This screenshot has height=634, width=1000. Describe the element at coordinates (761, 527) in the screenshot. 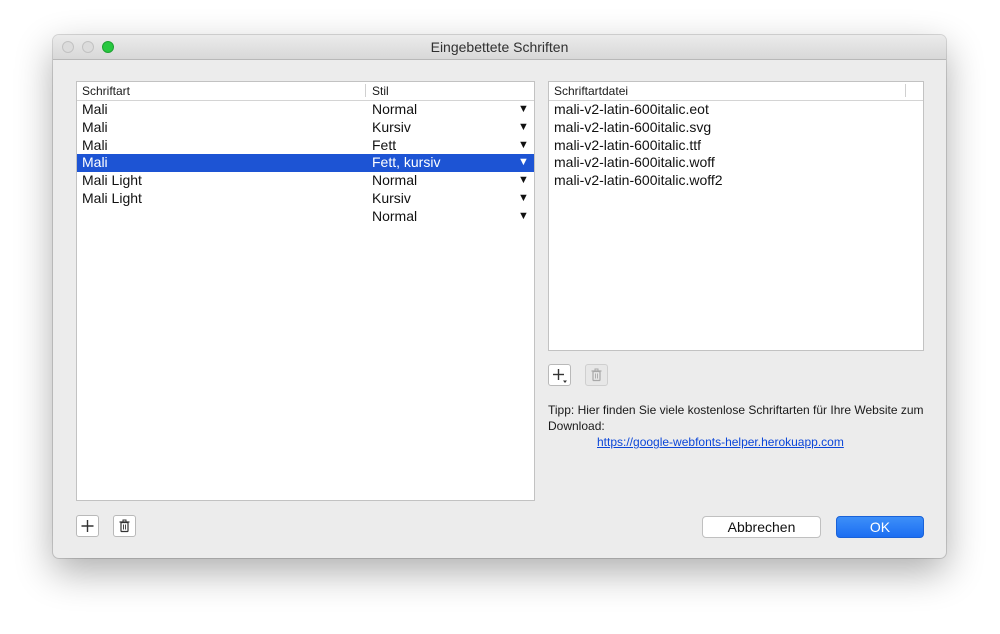

I see `cancel-button: Abbrechen` at that location.